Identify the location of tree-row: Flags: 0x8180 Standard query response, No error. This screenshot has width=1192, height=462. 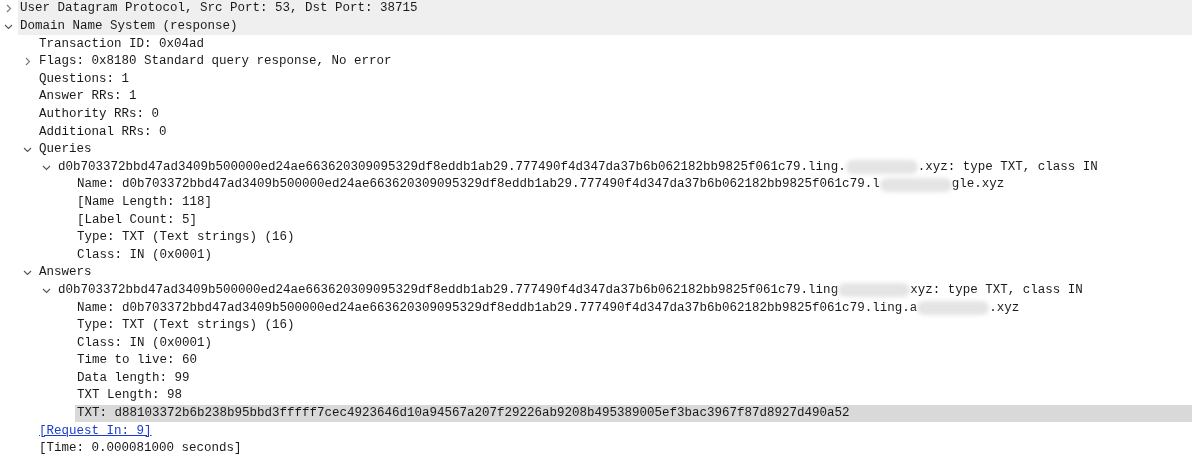
(614, 61).